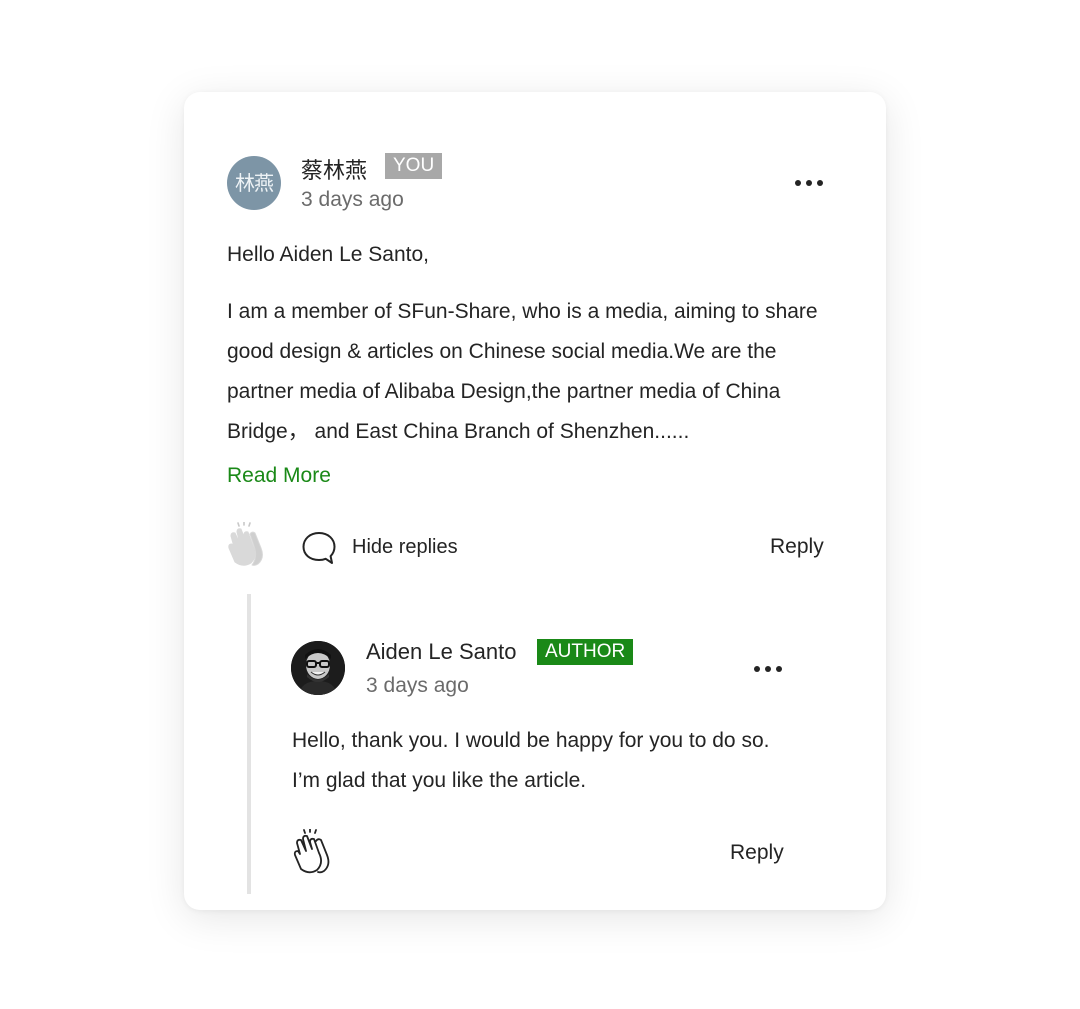 The width and height of the screenshot is (1080, 1009). Describe the element at coordinates (254, 183) in the screenshot. I see `avatar: 林燕` at that location.